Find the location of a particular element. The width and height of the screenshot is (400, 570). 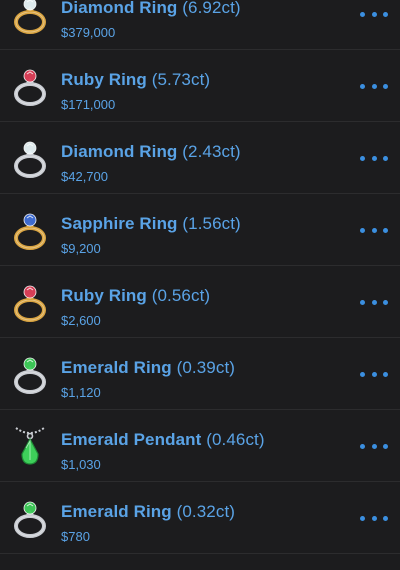

list-item: Ruby Ring (5.73ct) $171,000 is located at coordinates (200, 86).